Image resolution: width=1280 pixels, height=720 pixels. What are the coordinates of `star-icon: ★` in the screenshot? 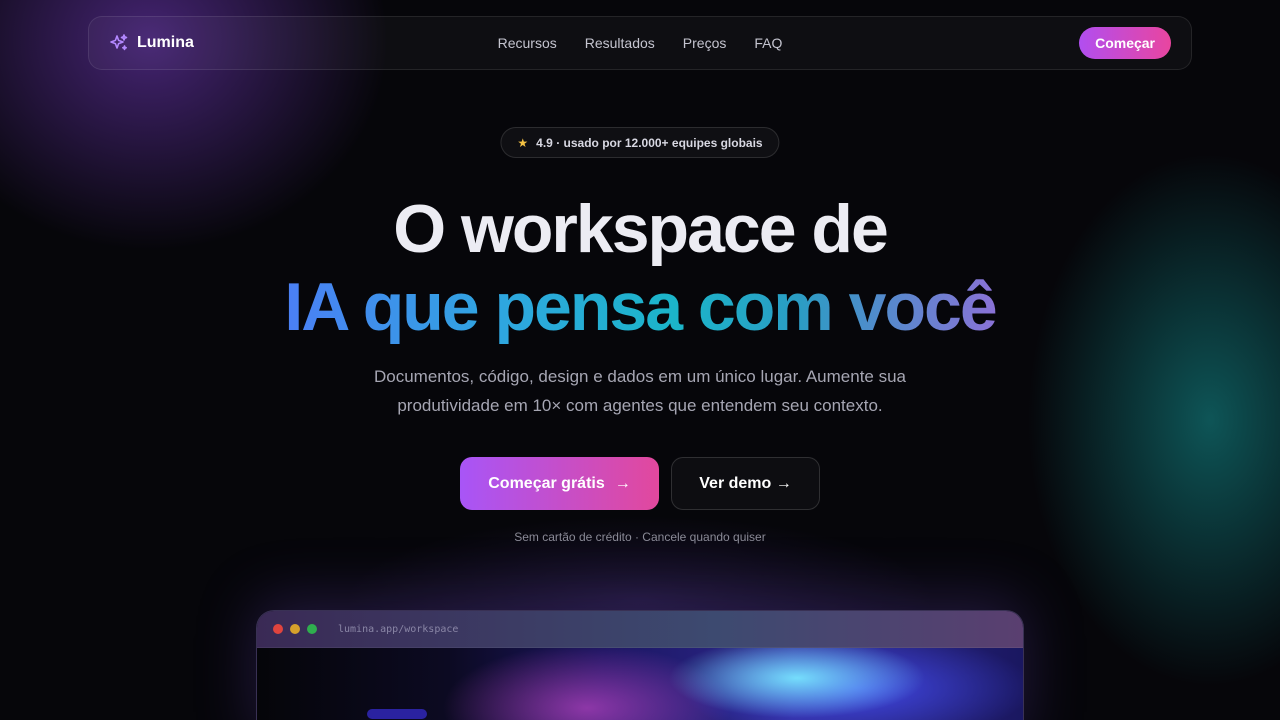 It's located at (523, 142).